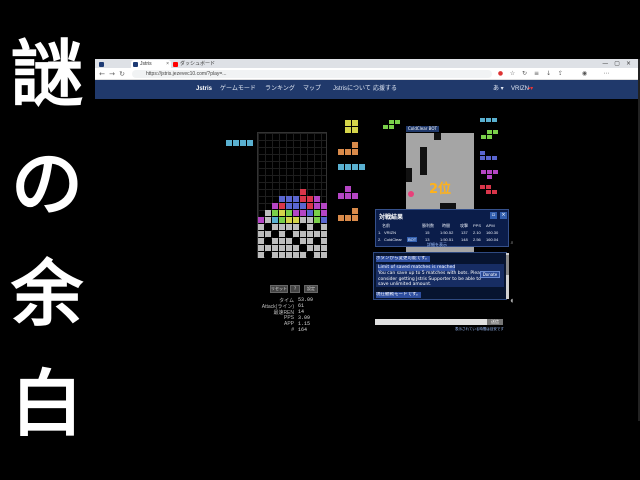 Image resolution: width=640 pixels, height=480 pixels. Describe the element at coordinates (101, 64) in the screenshot. I see `tab-favicon-icon` at that location.